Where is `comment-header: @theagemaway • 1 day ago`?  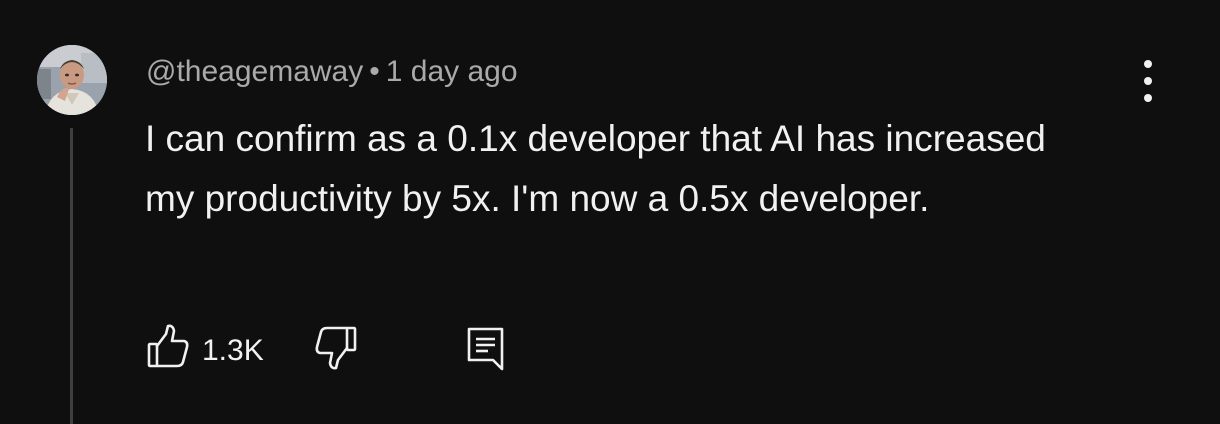 comment-header: @theagemaway • 1 day ago is located at coordinates (332, 72).